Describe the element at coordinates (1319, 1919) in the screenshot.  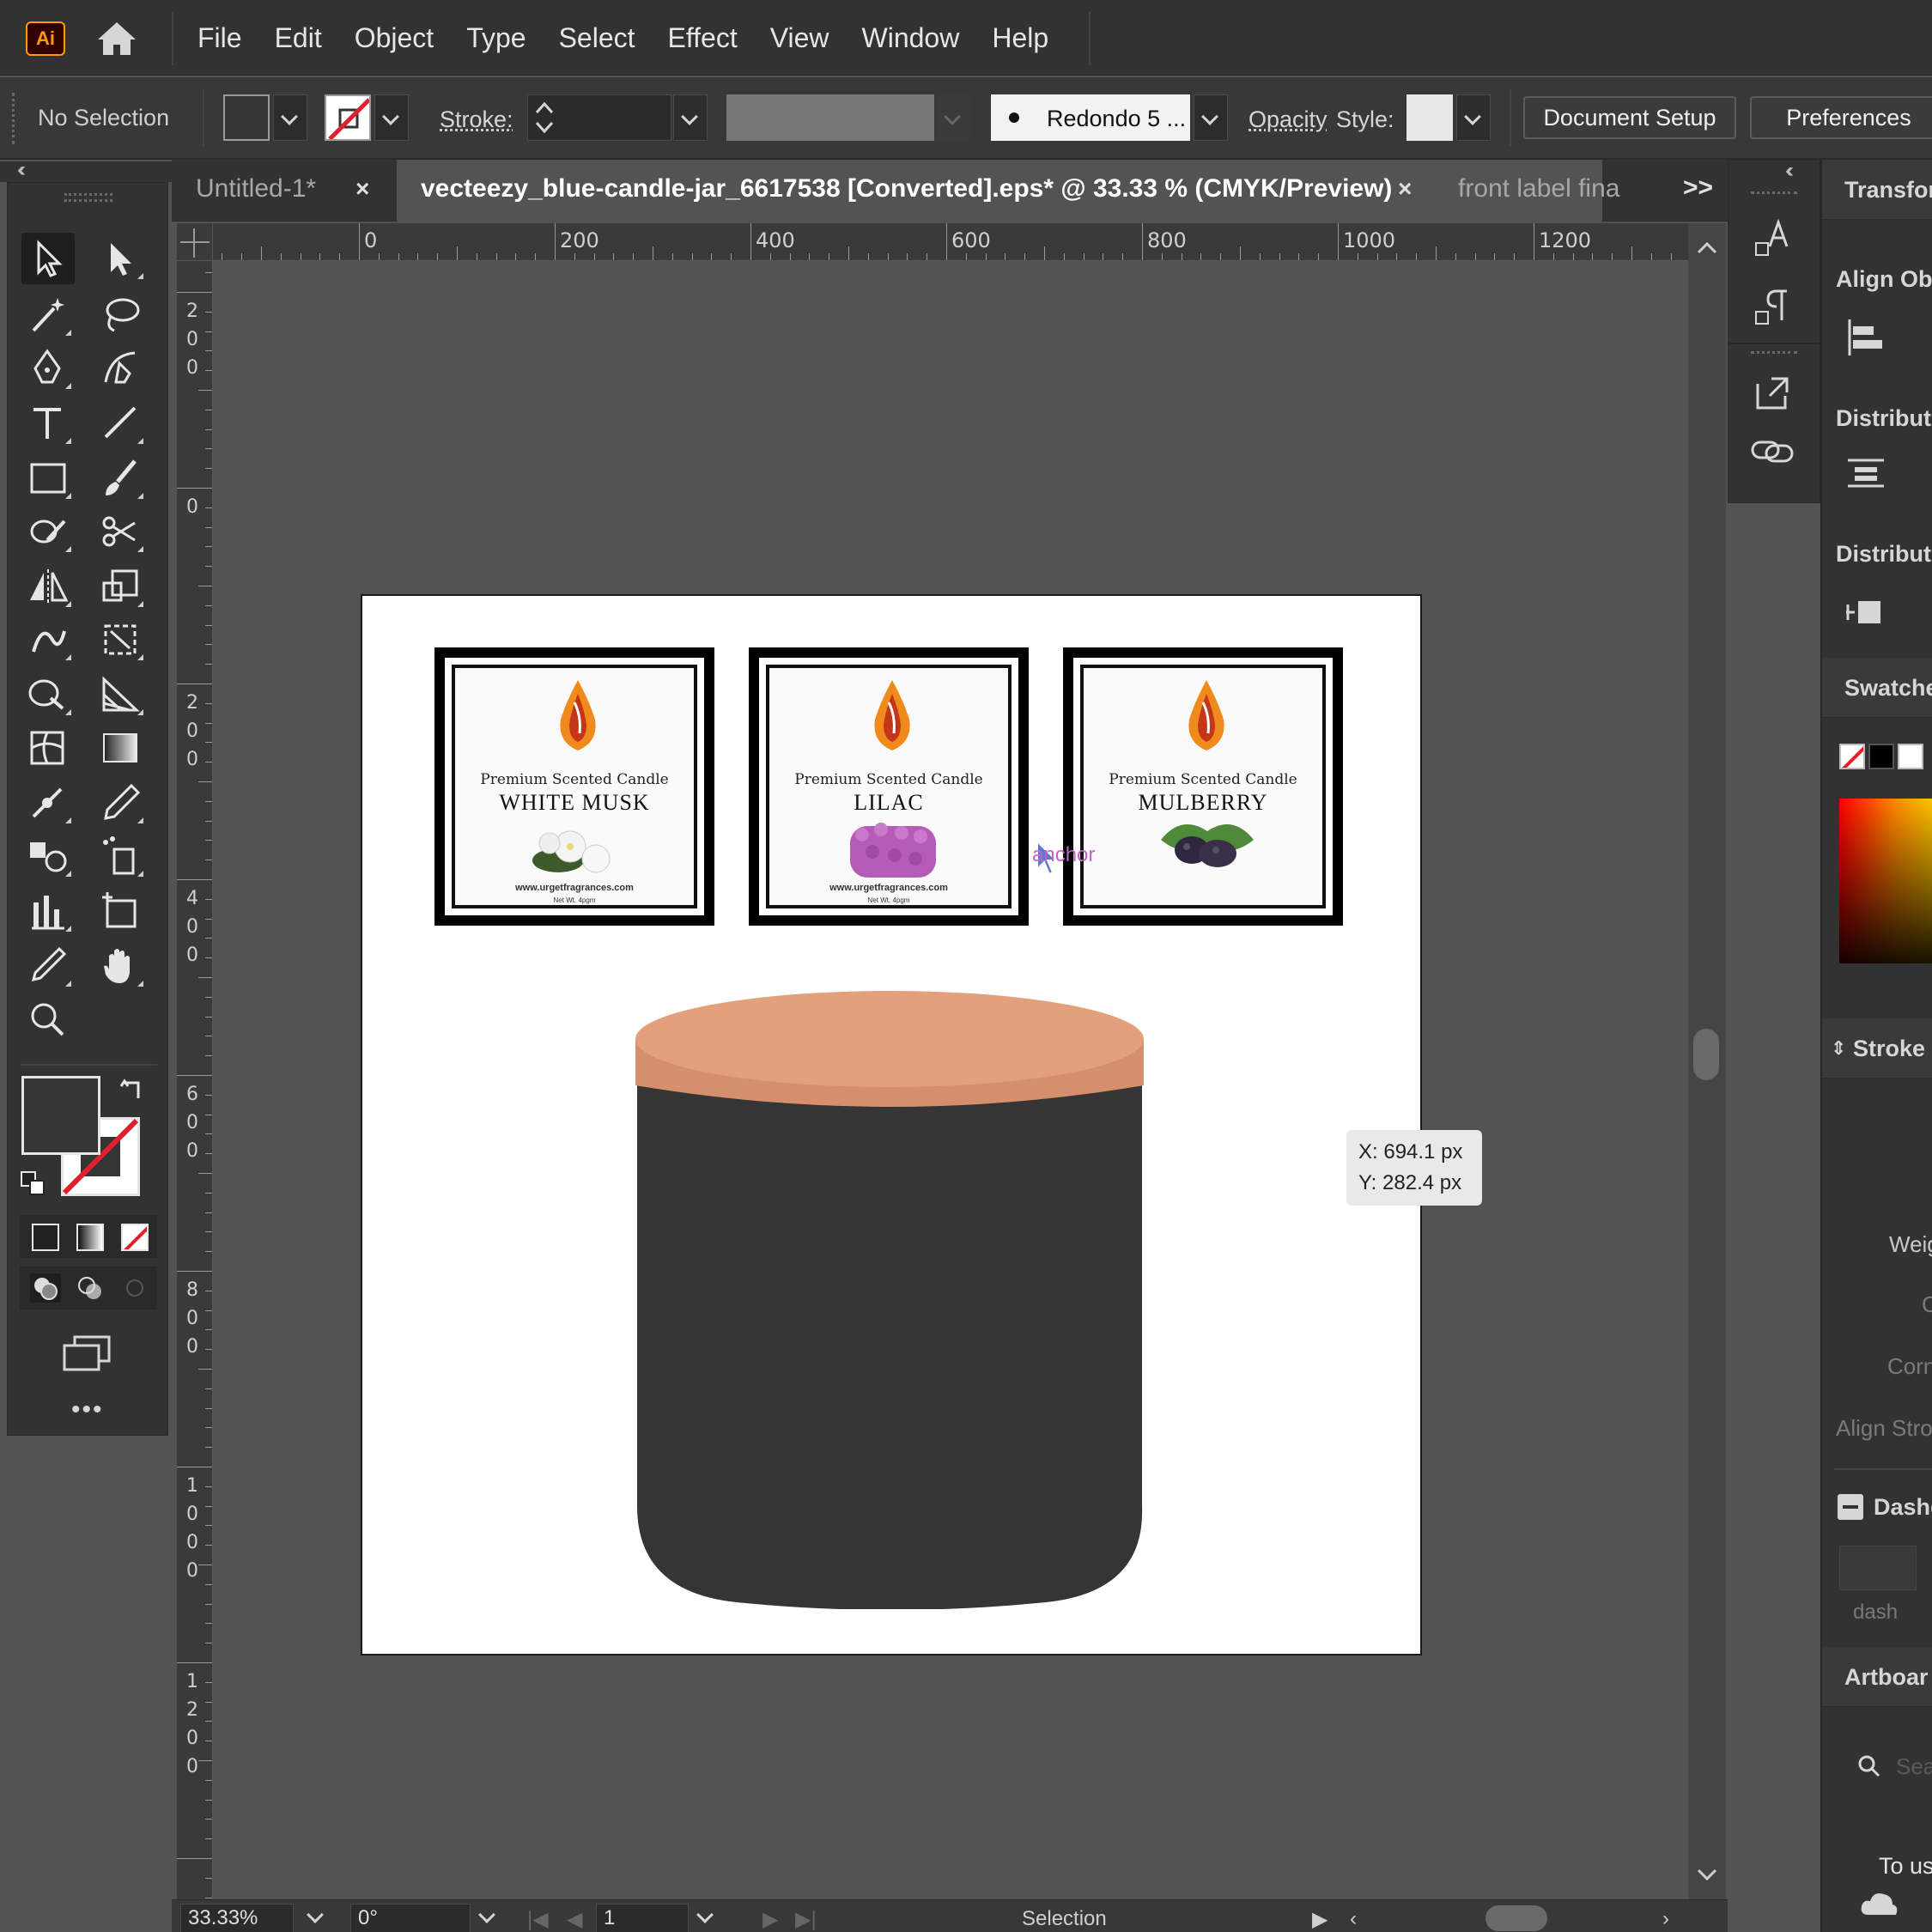
I see `status-menu-icon: ▶` at that location.